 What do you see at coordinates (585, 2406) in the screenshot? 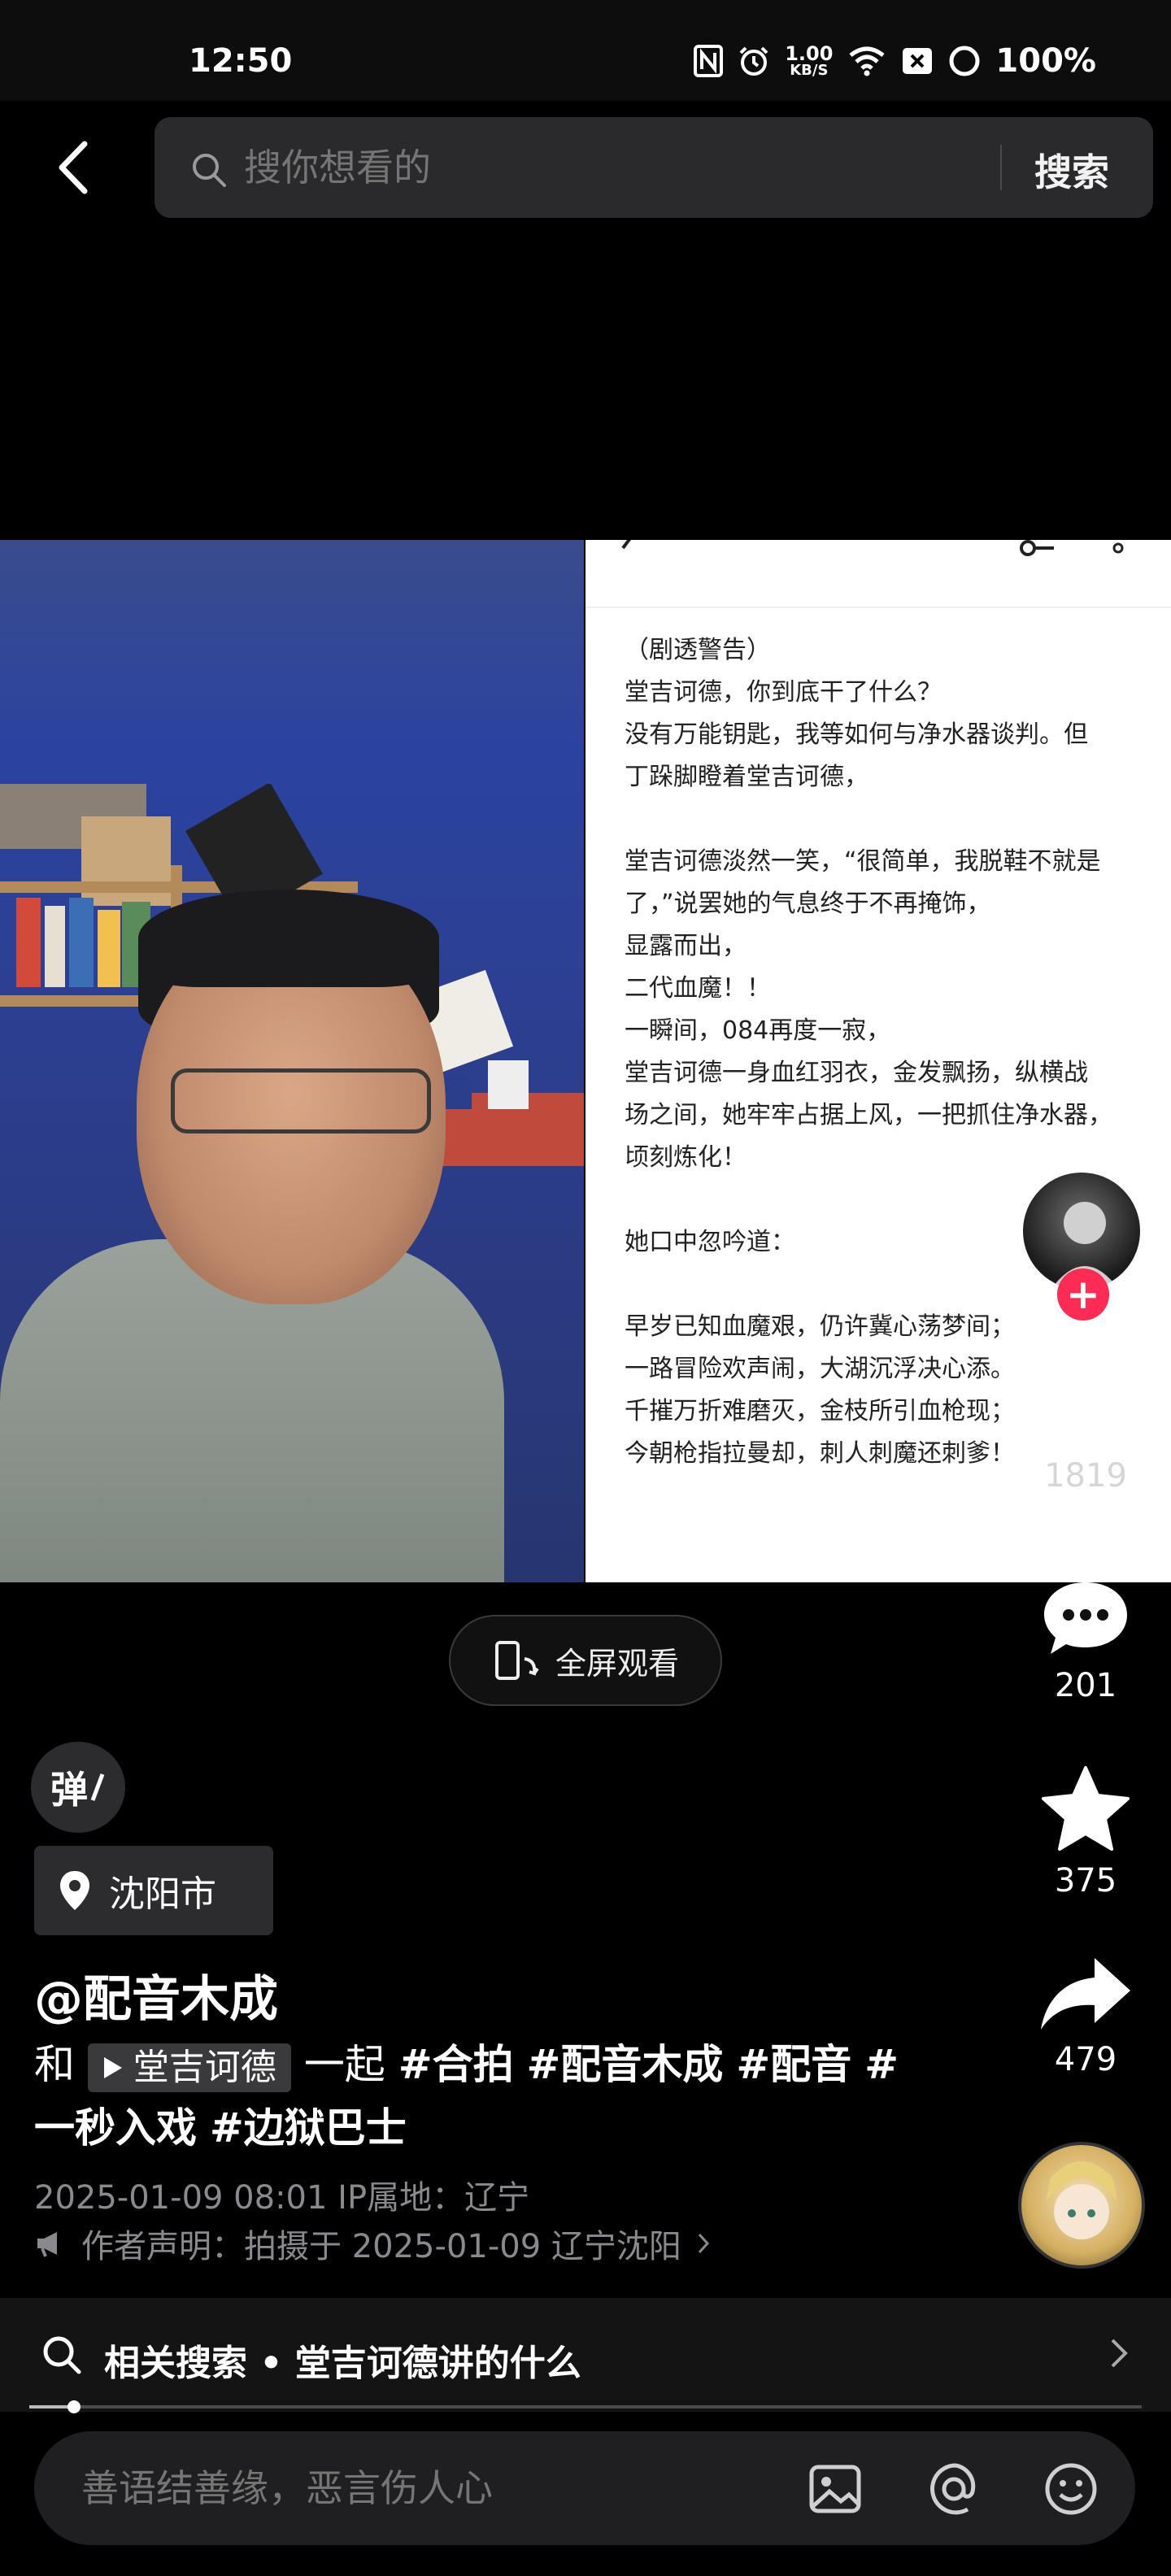
I see `video-progress-bar` at bounding box center [585, 2406].